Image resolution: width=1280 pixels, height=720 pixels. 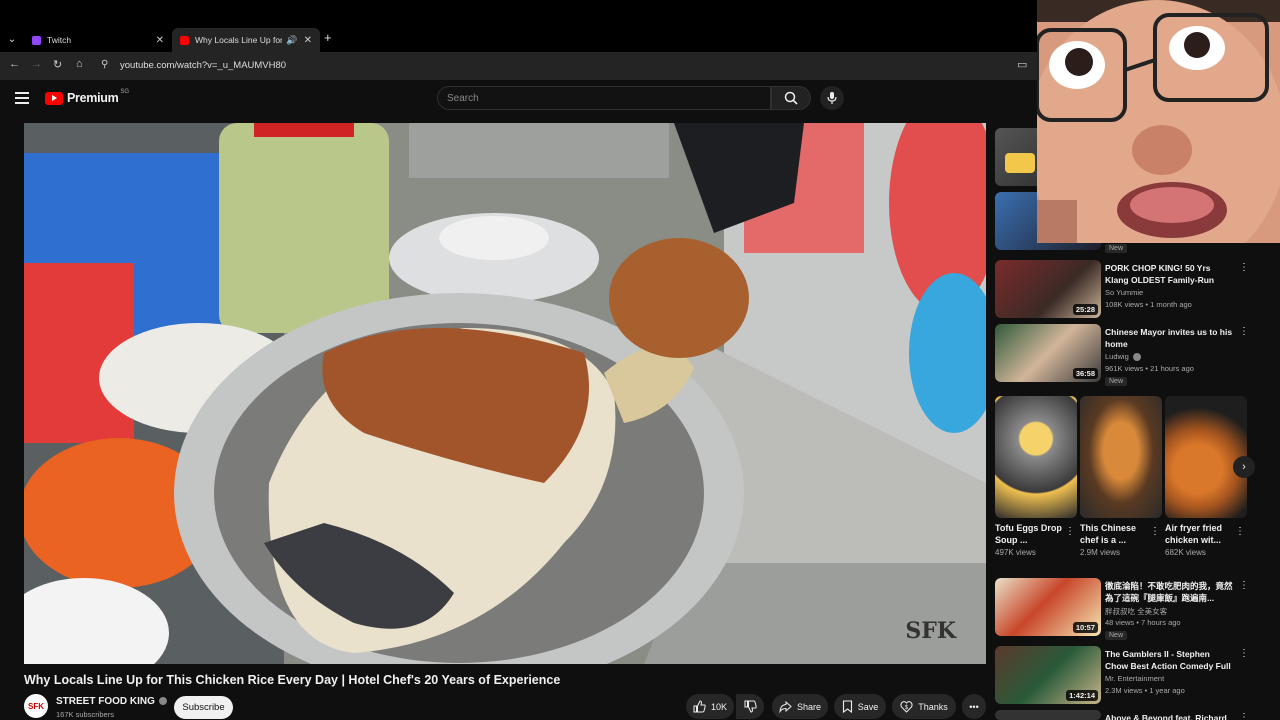 I want to click on short-views: 682K views, so click(x=1185, y=552).